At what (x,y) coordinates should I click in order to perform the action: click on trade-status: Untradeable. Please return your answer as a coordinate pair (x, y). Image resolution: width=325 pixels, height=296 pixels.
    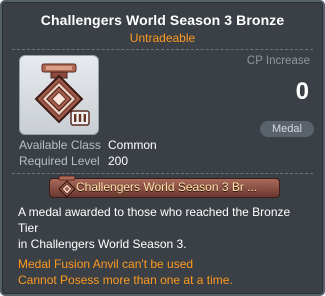
    Looking at the image, I should click on (162, 38).